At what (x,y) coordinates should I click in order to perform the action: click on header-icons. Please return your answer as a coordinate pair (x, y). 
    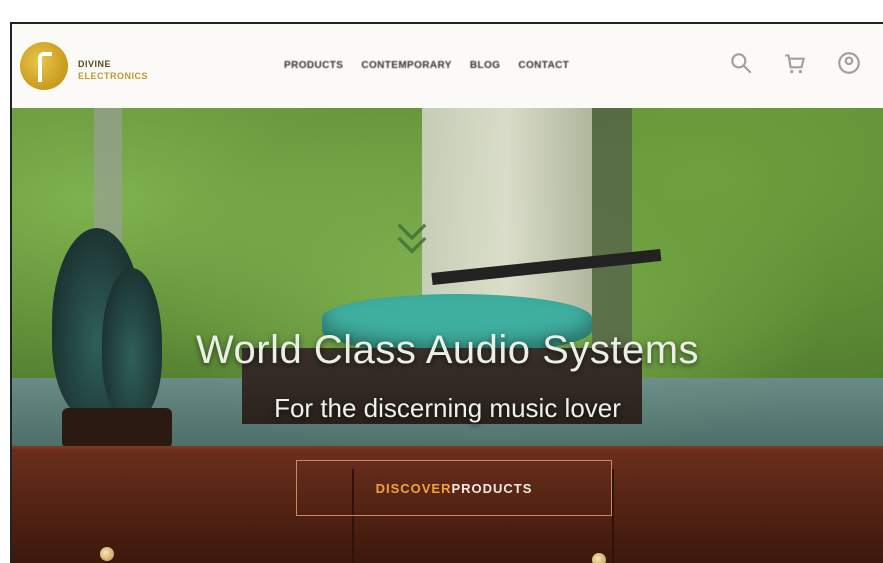
    Looking at the image, I should click on (795, 63).